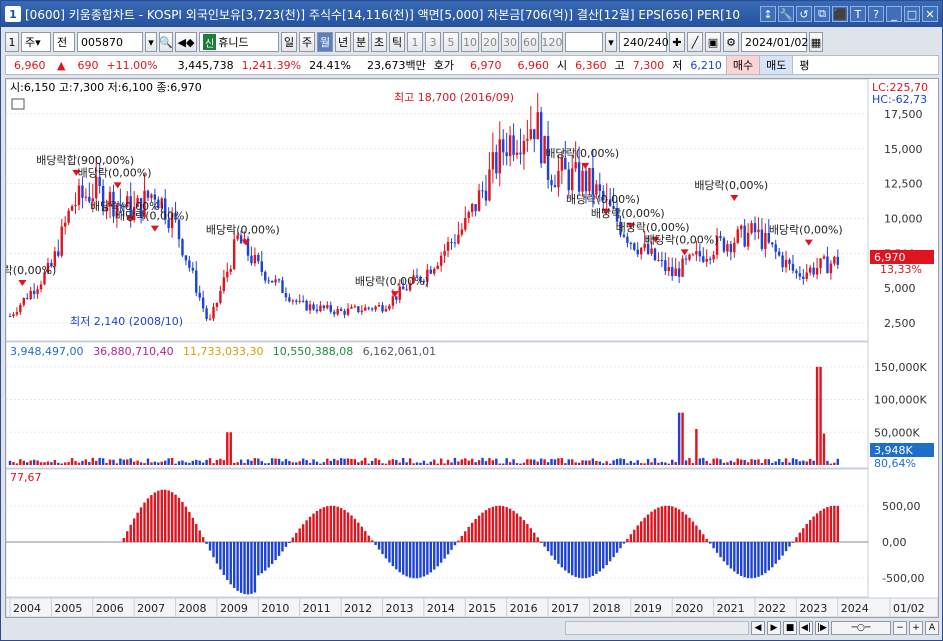 This screenshot has width=943, height=641. What do you see at coordinates (470, 42) in the screenshot?
I see `count-10: 10` at bounding box center [470, 42].